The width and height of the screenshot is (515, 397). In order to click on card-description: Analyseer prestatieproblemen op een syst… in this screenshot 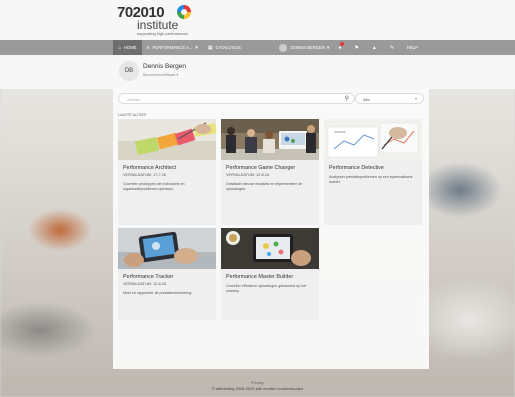, I will do `click(371, 179)`.